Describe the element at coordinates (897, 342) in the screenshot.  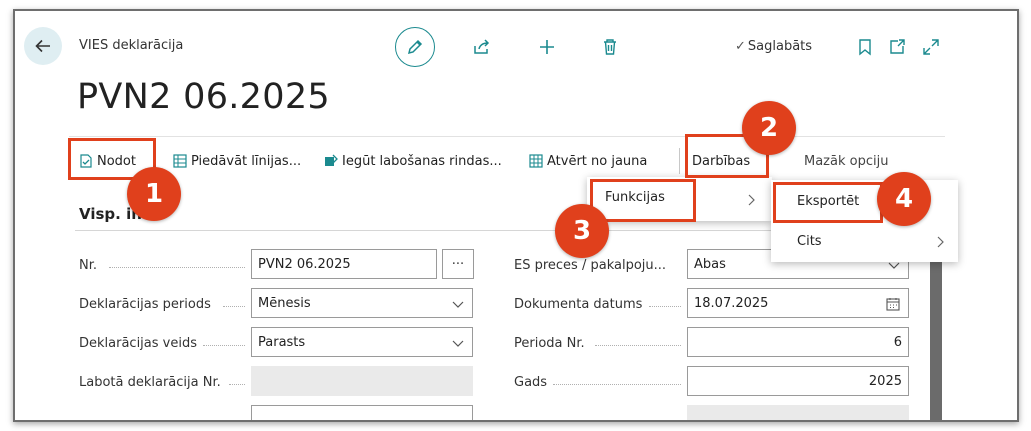
I see `period-nr-value: 6` at that location.